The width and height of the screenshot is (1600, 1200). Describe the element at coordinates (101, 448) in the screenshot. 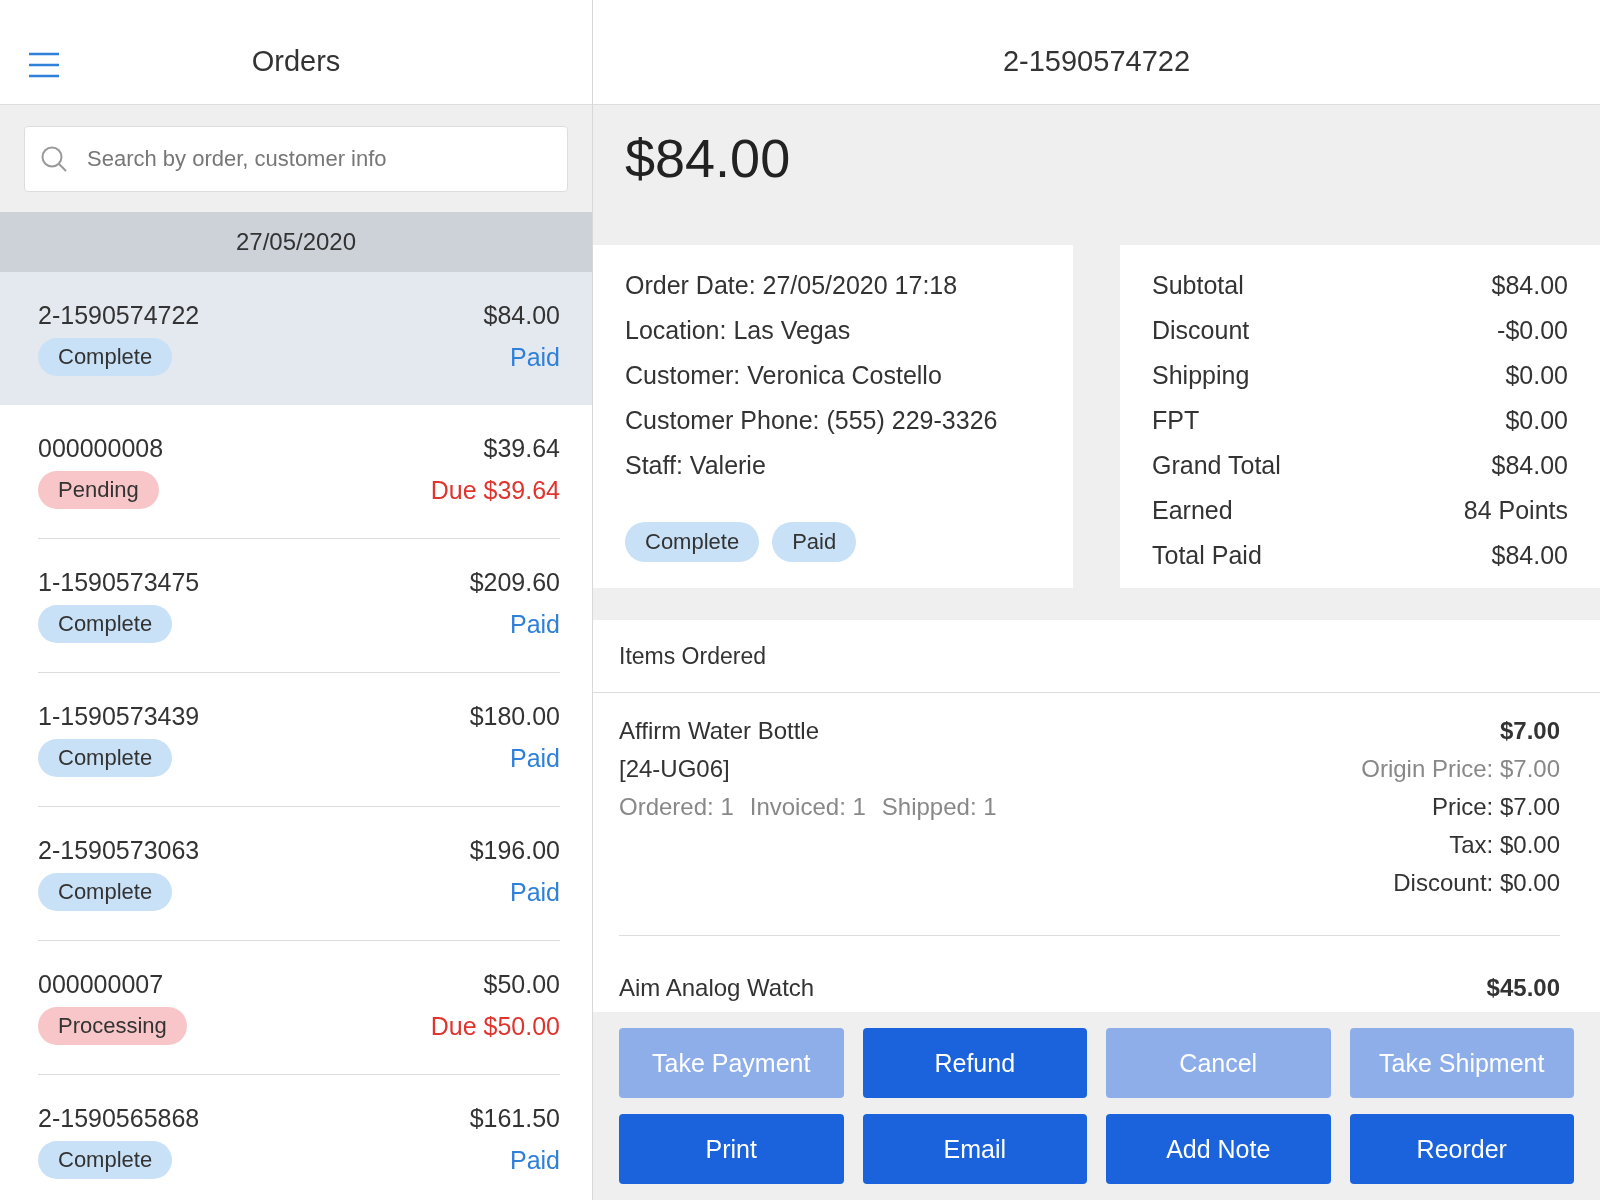

I see `order-number: 000000008` at that location.